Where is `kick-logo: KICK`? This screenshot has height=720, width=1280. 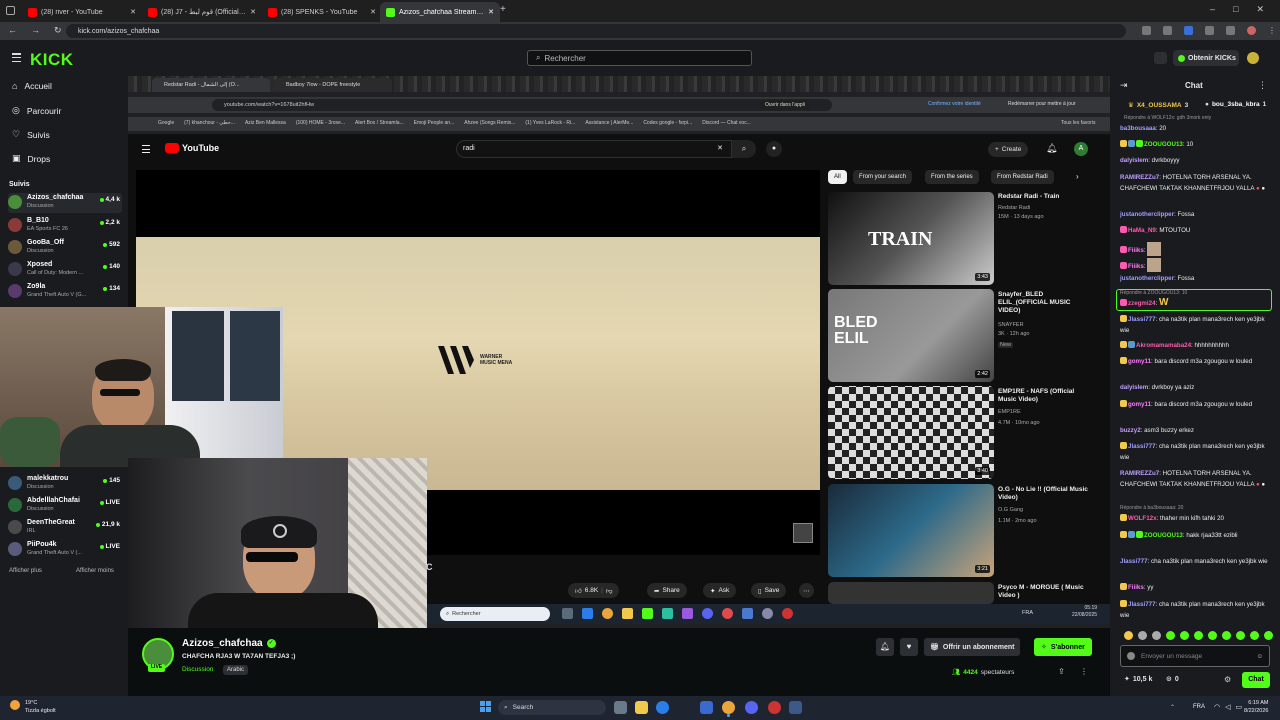 kick-logo: KICK is located at coordinates (52, 60).